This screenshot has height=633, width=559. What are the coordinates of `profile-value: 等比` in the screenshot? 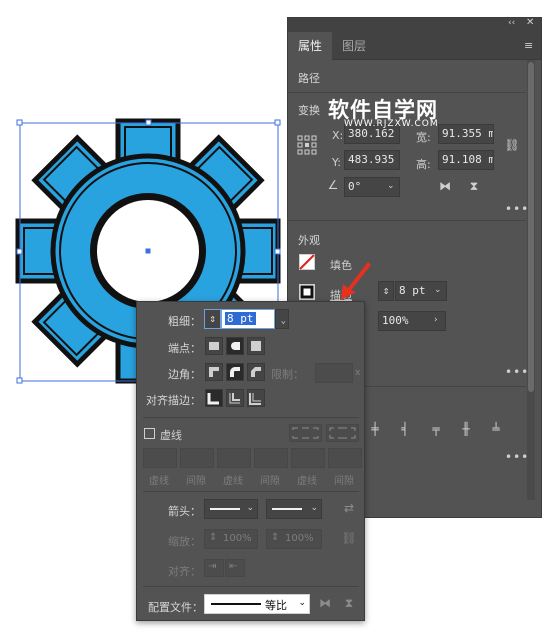 It's located at (276, 605).